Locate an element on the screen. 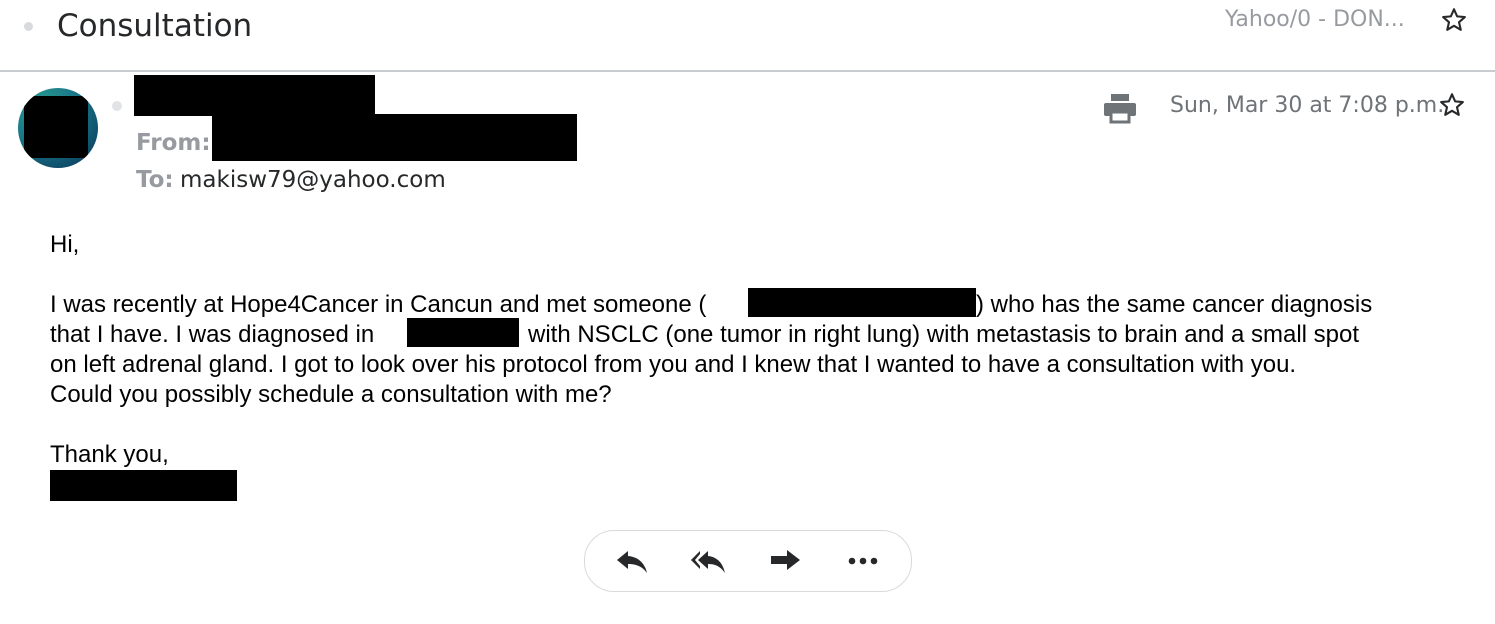  signature-redaction is located at coordinates (143, 485).